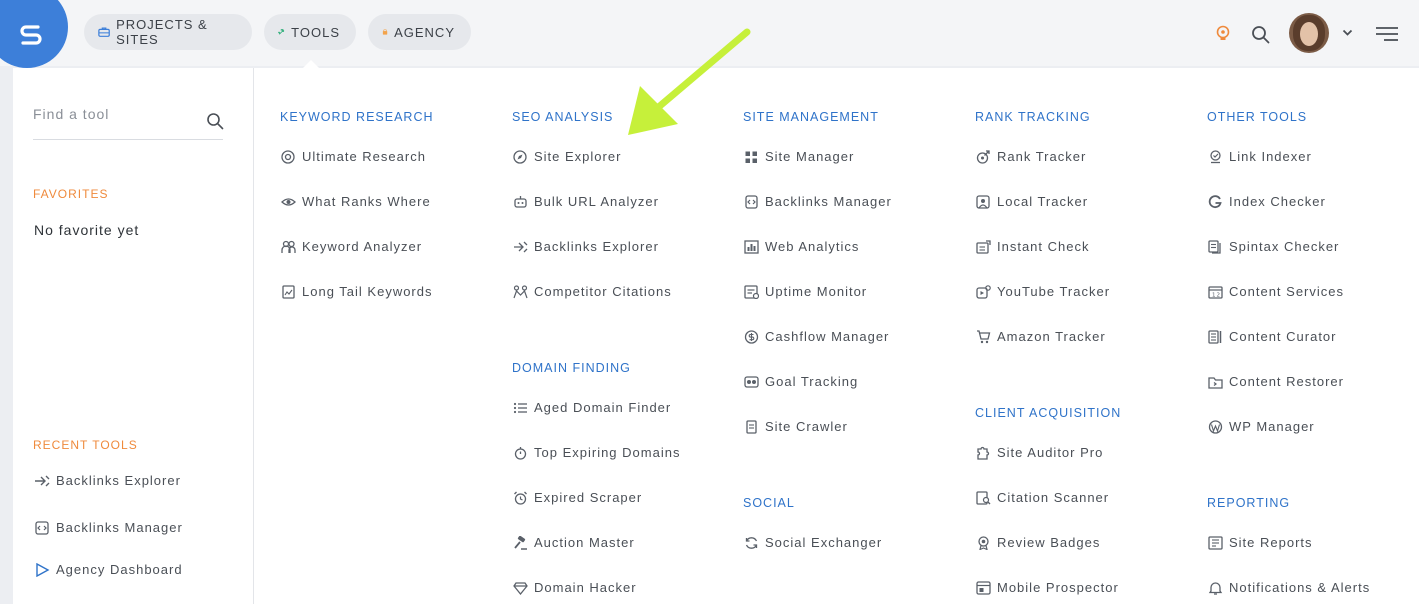 The width and height of the screenshot is (1419, 604). What do you see at coordinates (107, 480) in the screenshot?
I see `recent-item-backlinks-explorer: Backlinks Explorer` at bounding box center [107, 480].